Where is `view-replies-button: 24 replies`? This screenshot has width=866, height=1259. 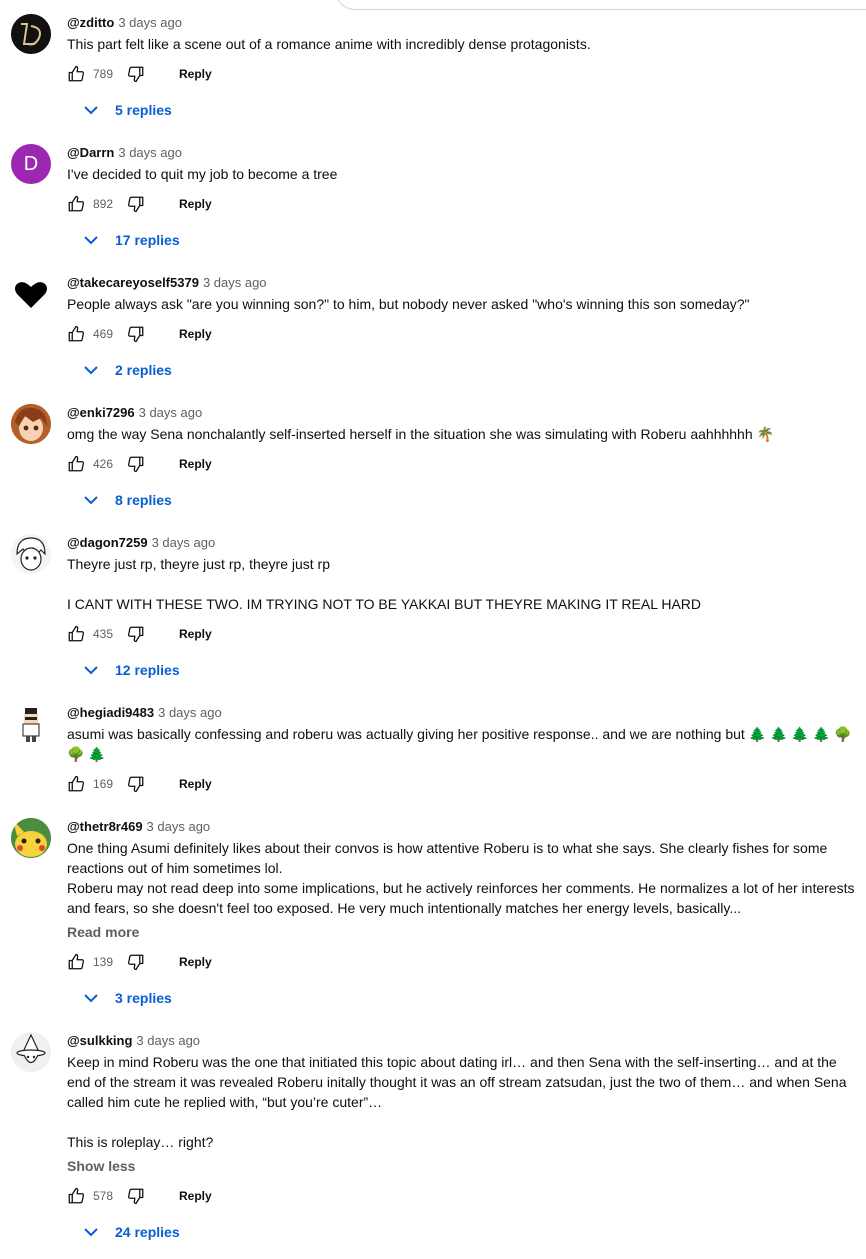 view-replies-button: 24 replies is located at coordinates (123, 1232).